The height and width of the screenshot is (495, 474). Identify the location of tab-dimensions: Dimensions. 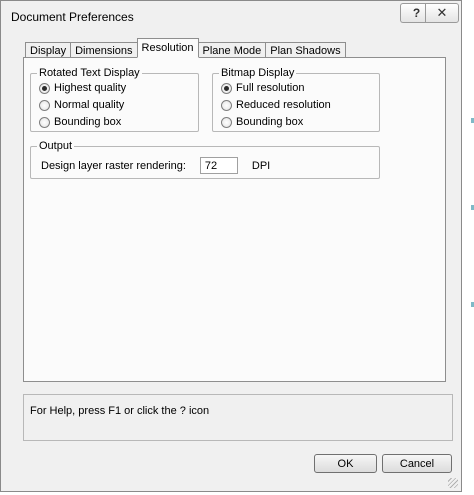
(104, 50).